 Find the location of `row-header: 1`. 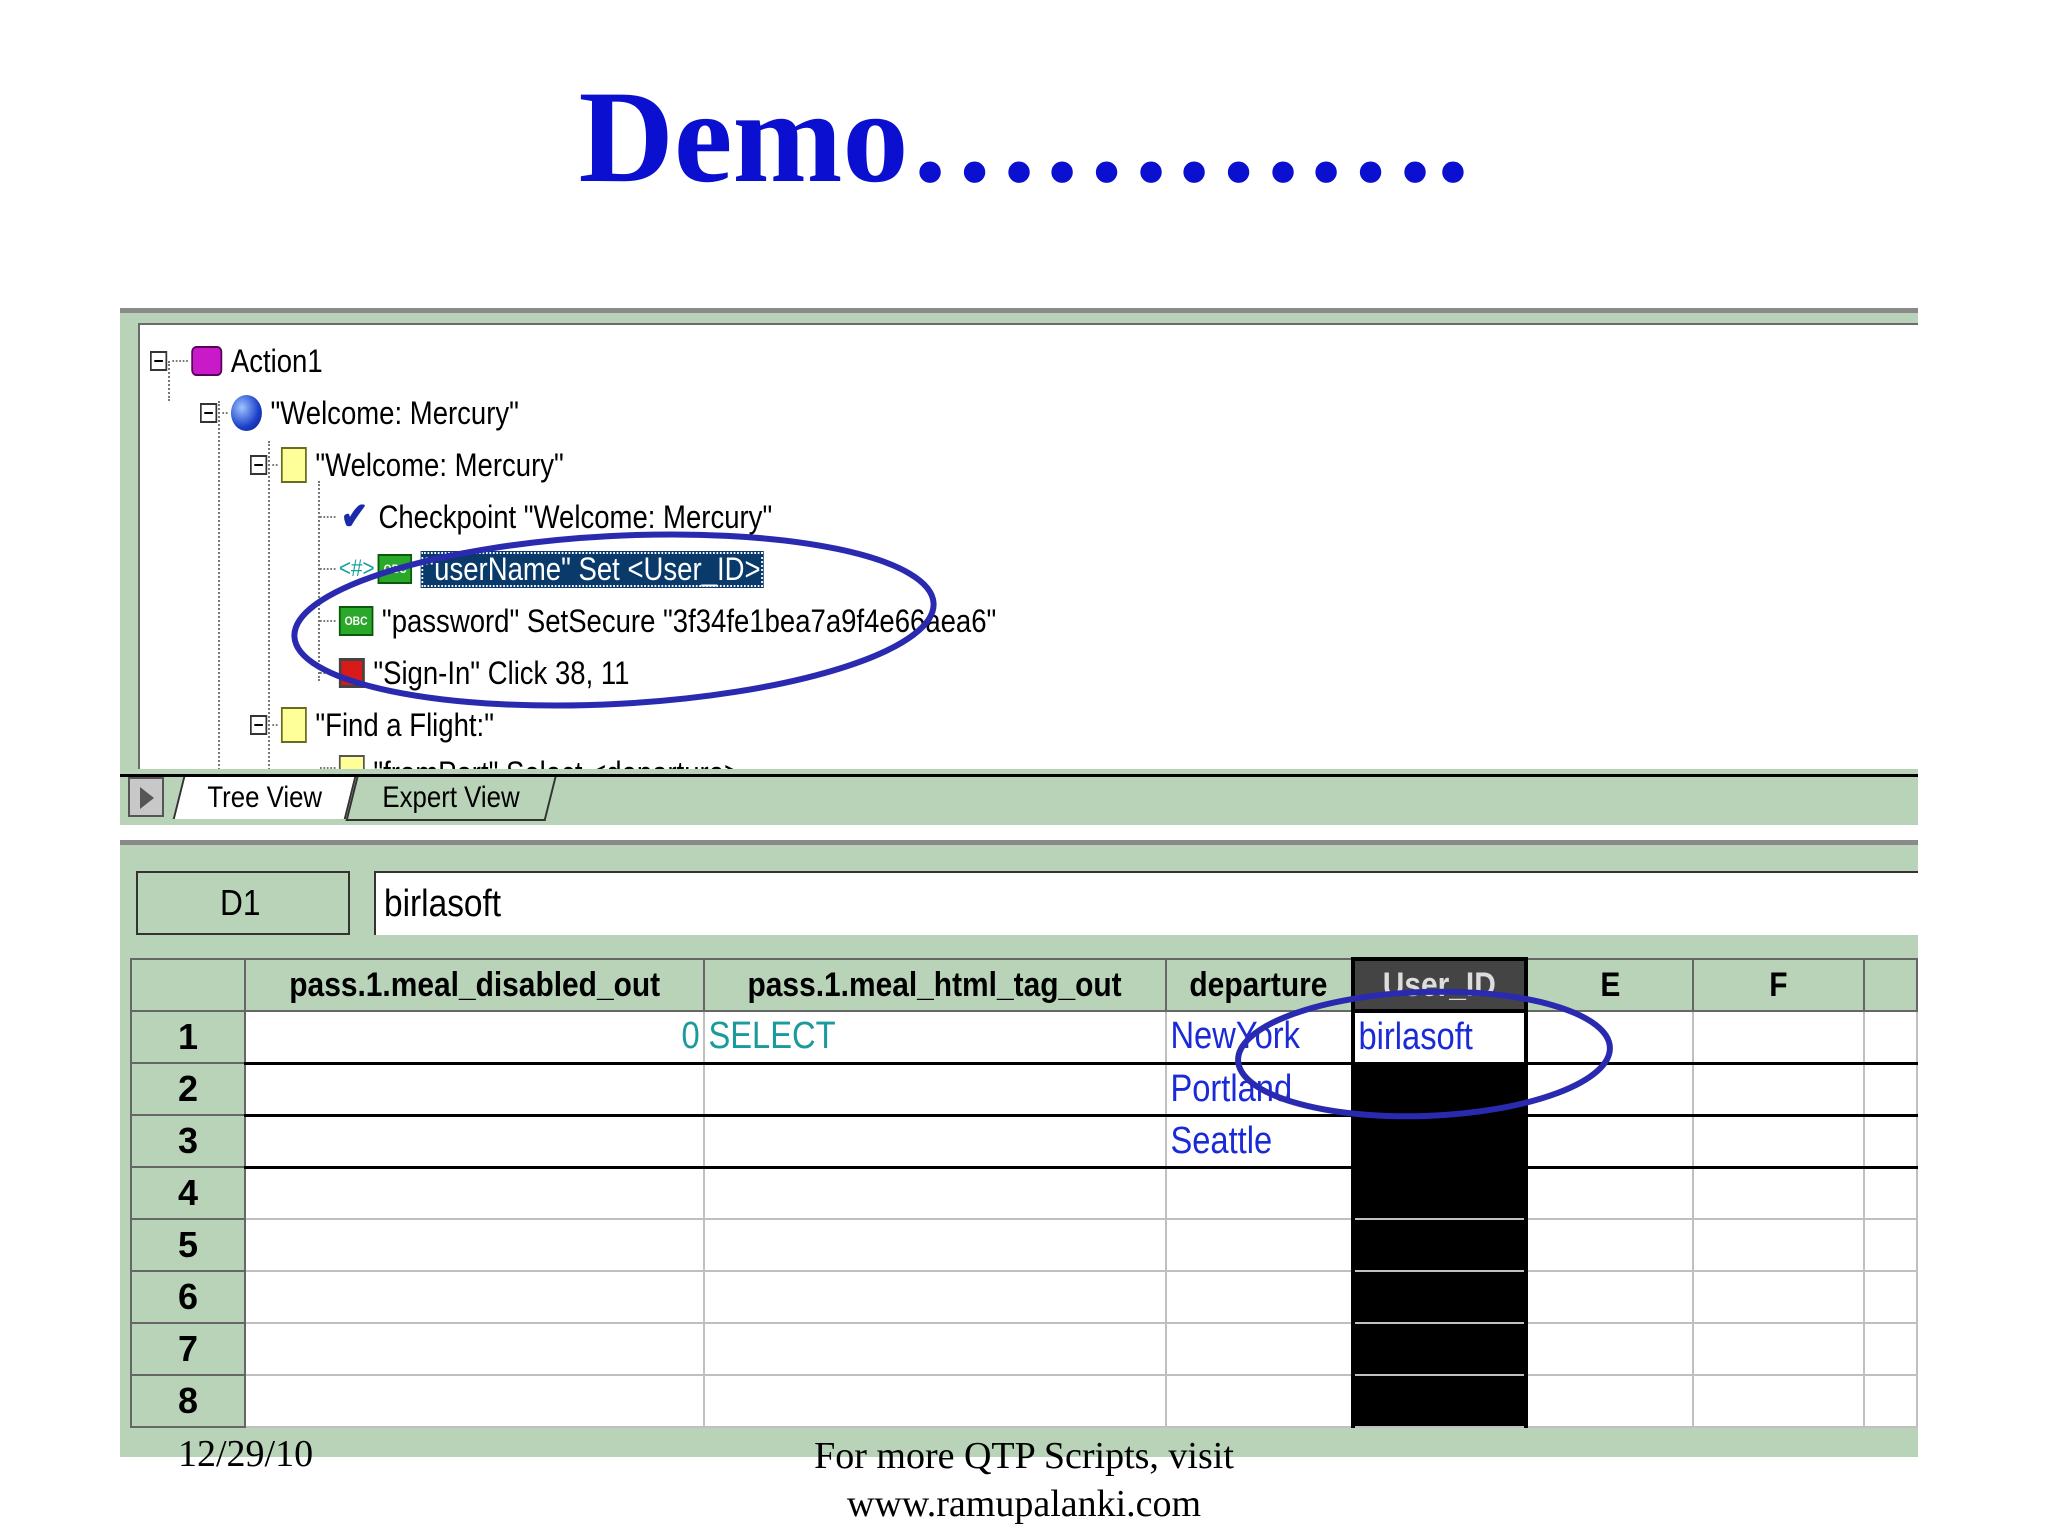

row-header: 1 is located at coordinates (188, 1037).